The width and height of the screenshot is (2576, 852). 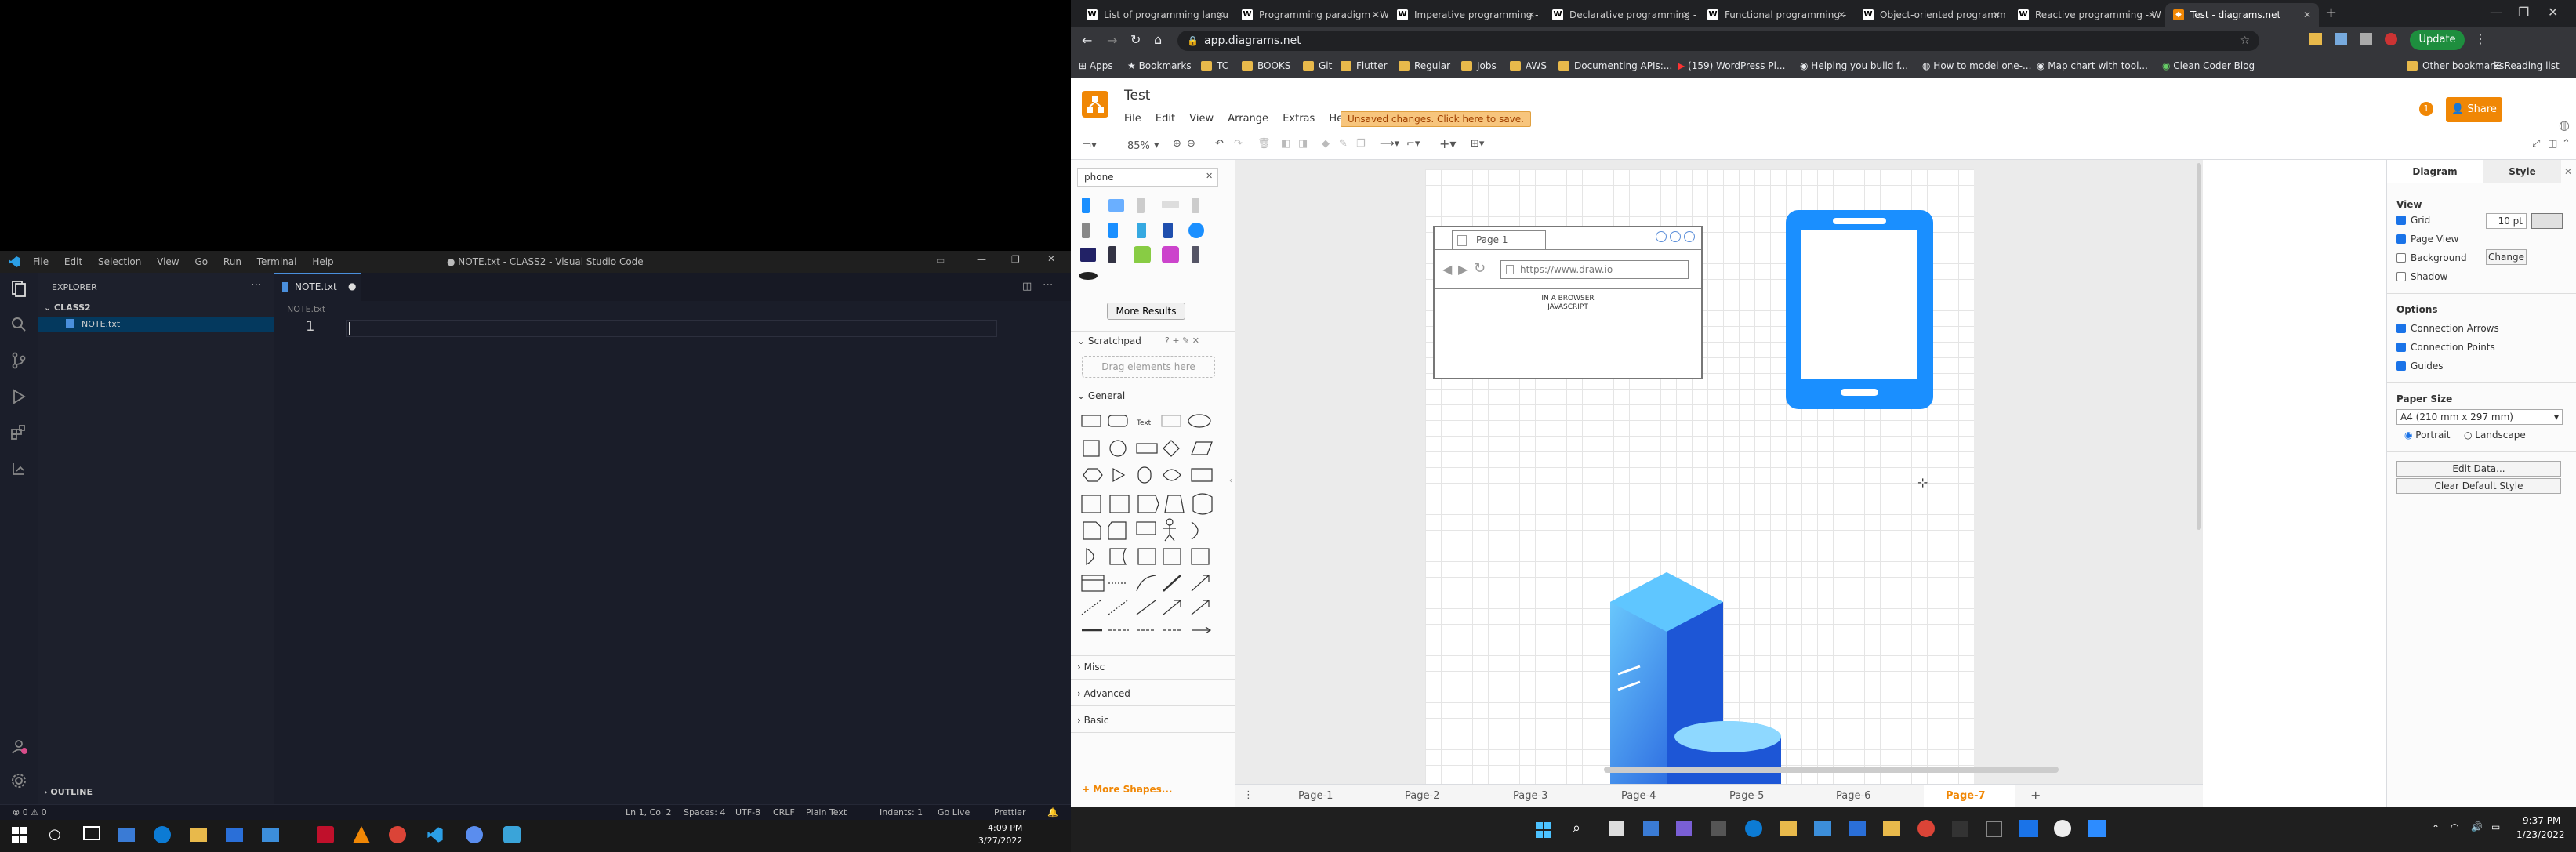 I want to click on tab-style: Style, so click(x=2522, y=171).